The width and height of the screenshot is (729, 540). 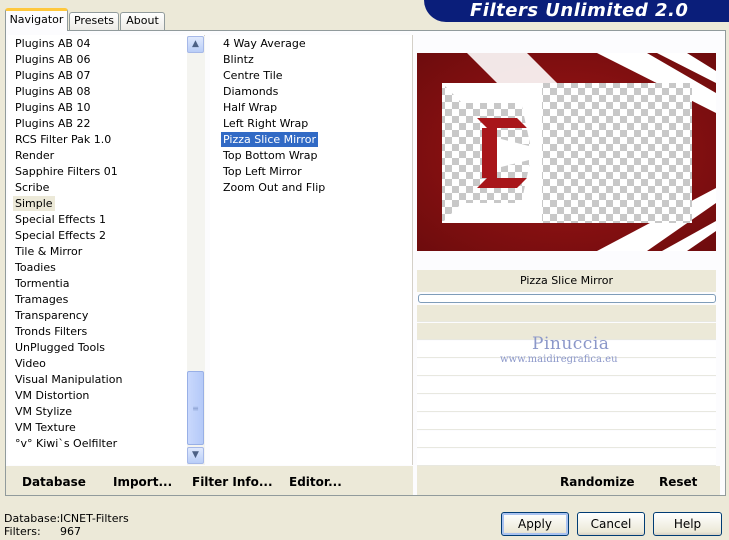 I want to click on filter-item: Top Bottom Wrap, so click(x=270, y=155).